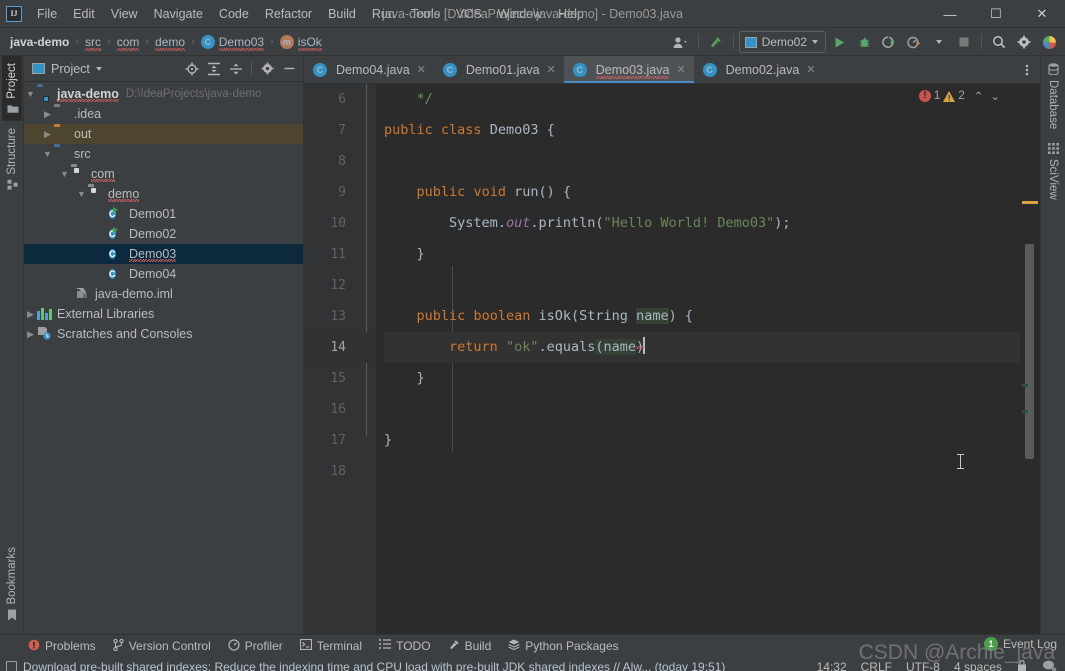  I want to click on bottom-tab-problems: Problems, so click(62, 646).